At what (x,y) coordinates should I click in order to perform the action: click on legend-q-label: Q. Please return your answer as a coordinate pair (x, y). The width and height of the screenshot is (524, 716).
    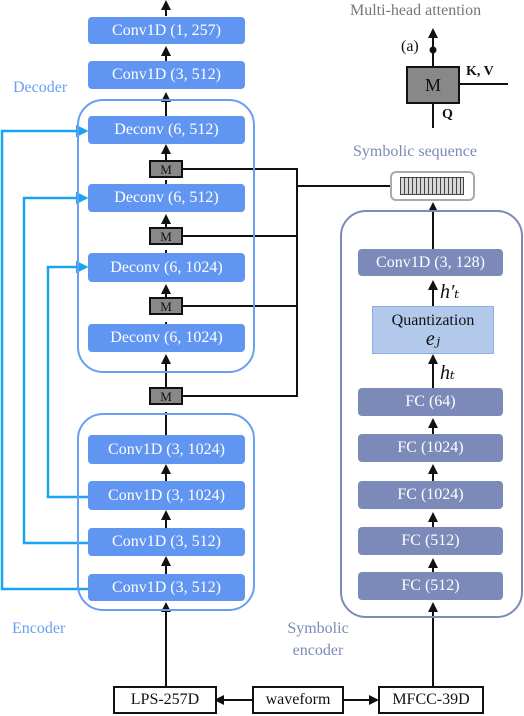
    Looking at the image, I should click on (447, 114).